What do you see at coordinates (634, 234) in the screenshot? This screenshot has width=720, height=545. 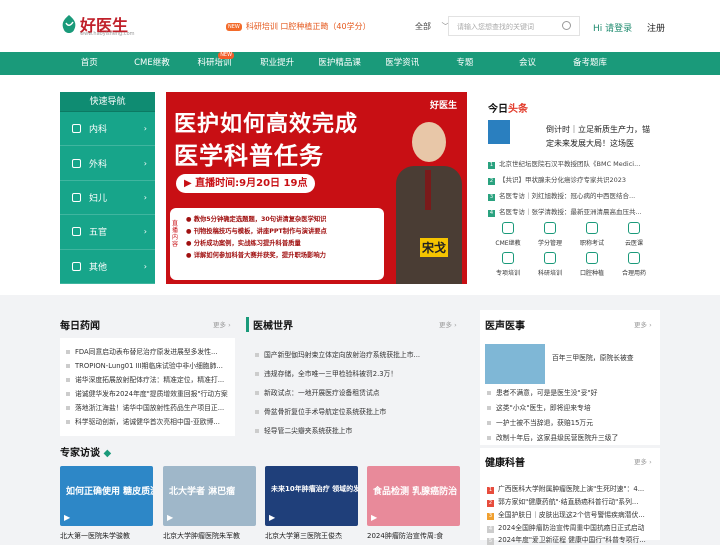 I see `service-cloud: 云医课` at bounding box center [634, 234].